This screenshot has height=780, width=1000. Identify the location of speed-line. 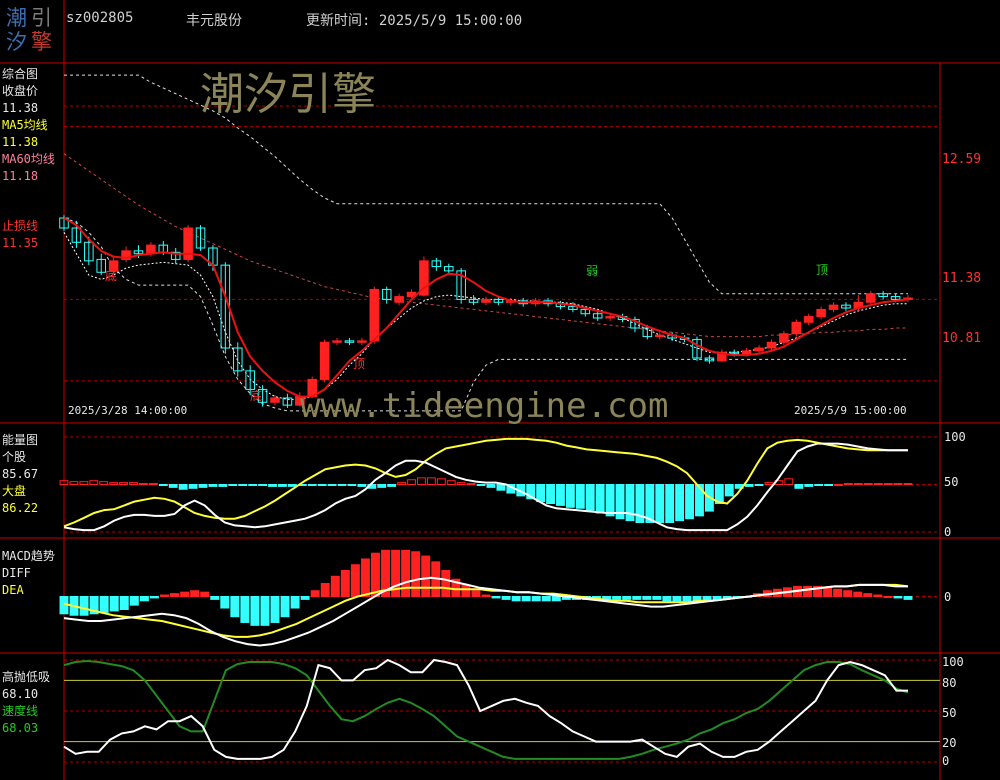
(486, 709).